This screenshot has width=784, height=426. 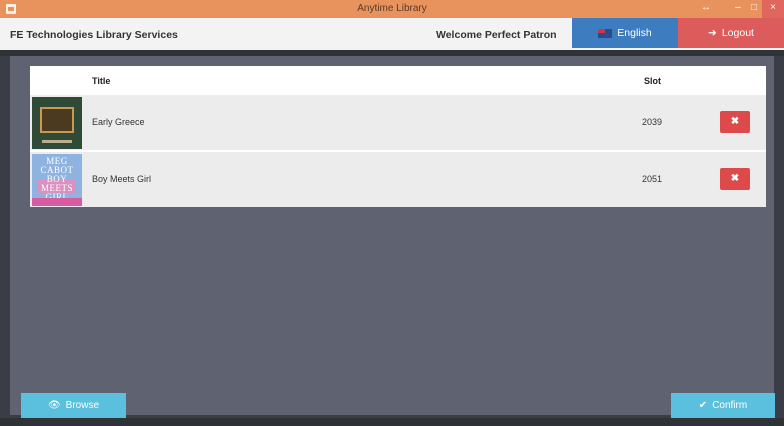 What do you see at coordinates (398, 80) in the screenshot?
I see `table-header: Title Slot` at bounding box center [398, 80].